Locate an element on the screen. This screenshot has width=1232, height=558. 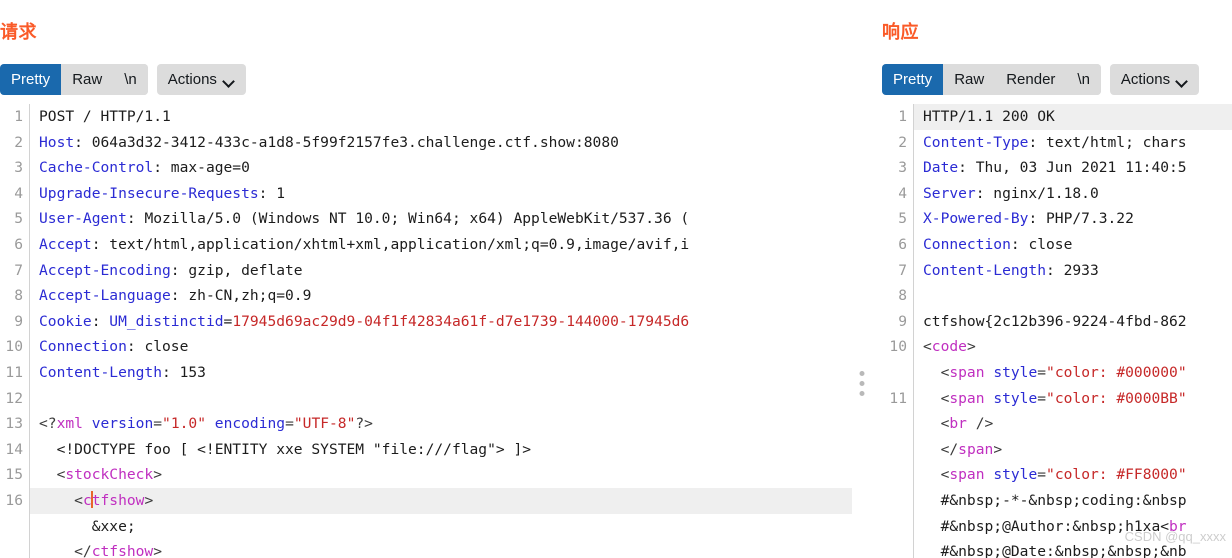
request-code-token: : zh-CN,zh;q=0.9 is located at coordinates (241, 296).